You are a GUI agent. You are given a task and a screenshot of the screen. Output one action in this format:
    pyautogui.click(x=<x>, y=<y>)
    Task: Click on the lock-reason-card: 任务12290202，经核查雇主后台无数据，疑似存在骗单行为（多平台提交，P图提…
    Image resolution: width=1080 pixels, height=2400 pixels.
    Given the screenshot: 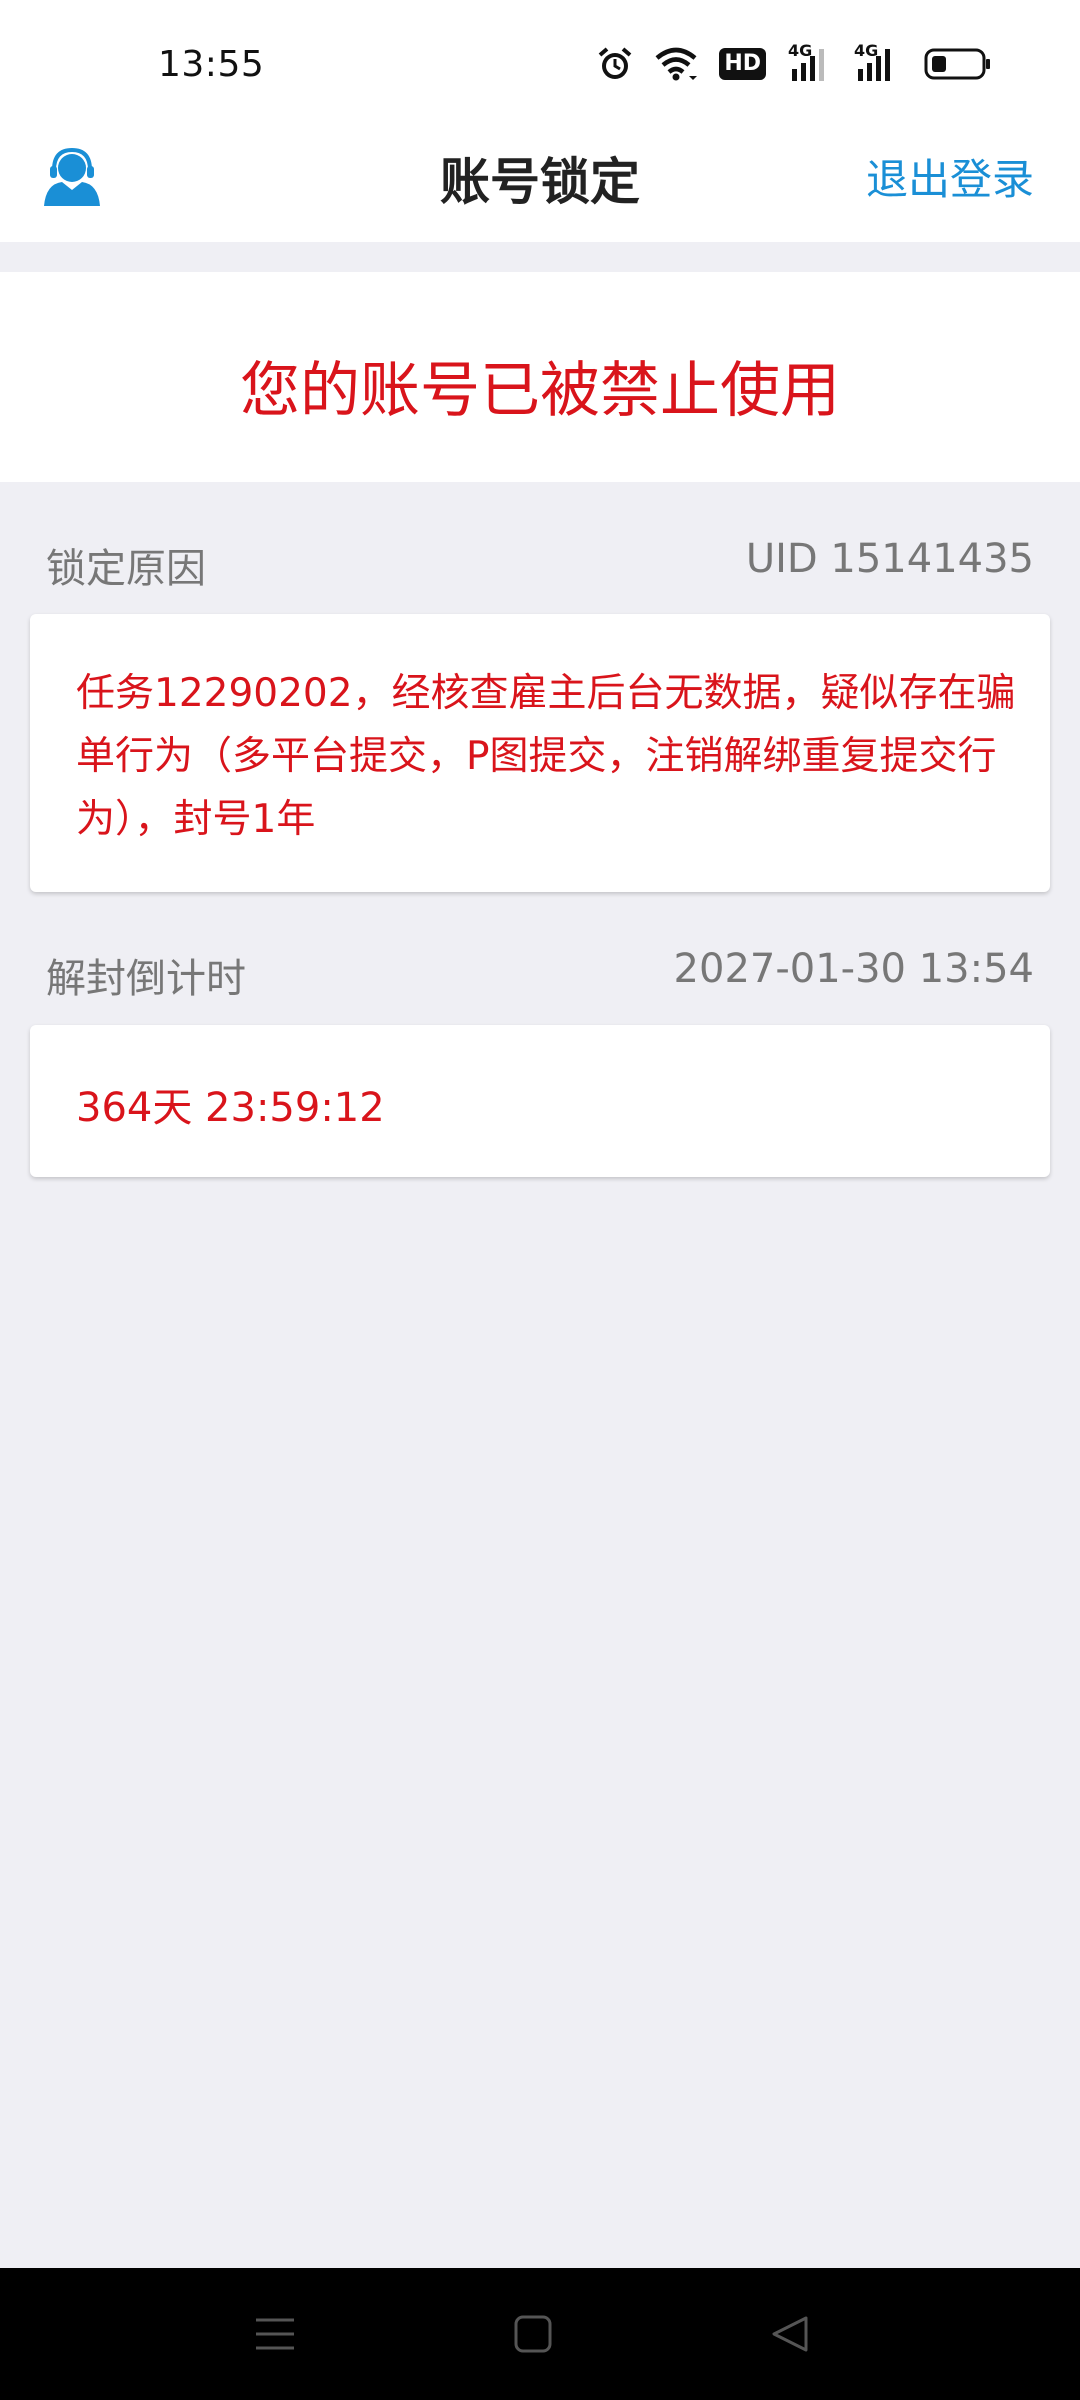 What is the action you would take?
    pyautogui.click(x=540, y=753)
    